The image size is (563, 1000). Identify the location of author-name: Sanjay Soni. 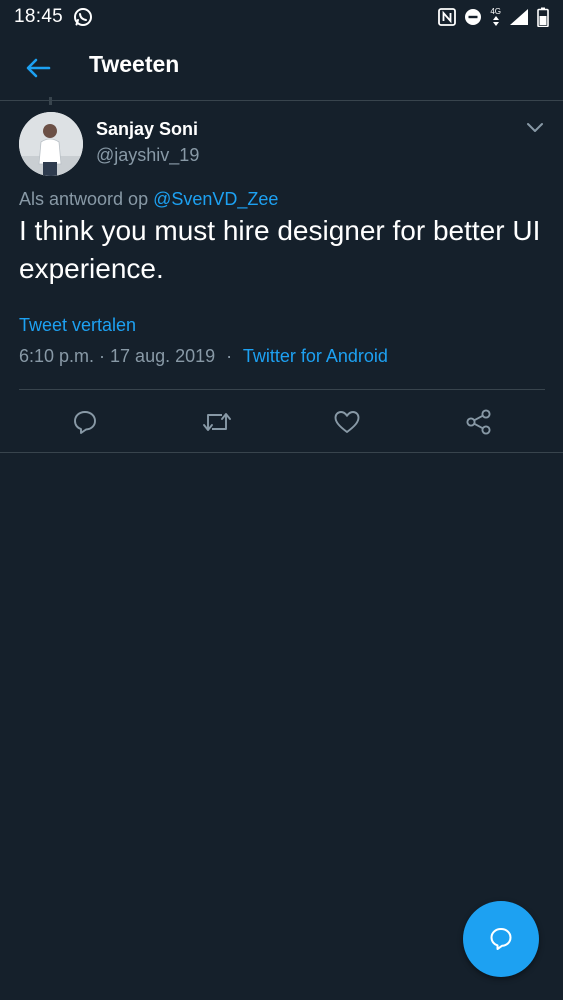
(147, 129).